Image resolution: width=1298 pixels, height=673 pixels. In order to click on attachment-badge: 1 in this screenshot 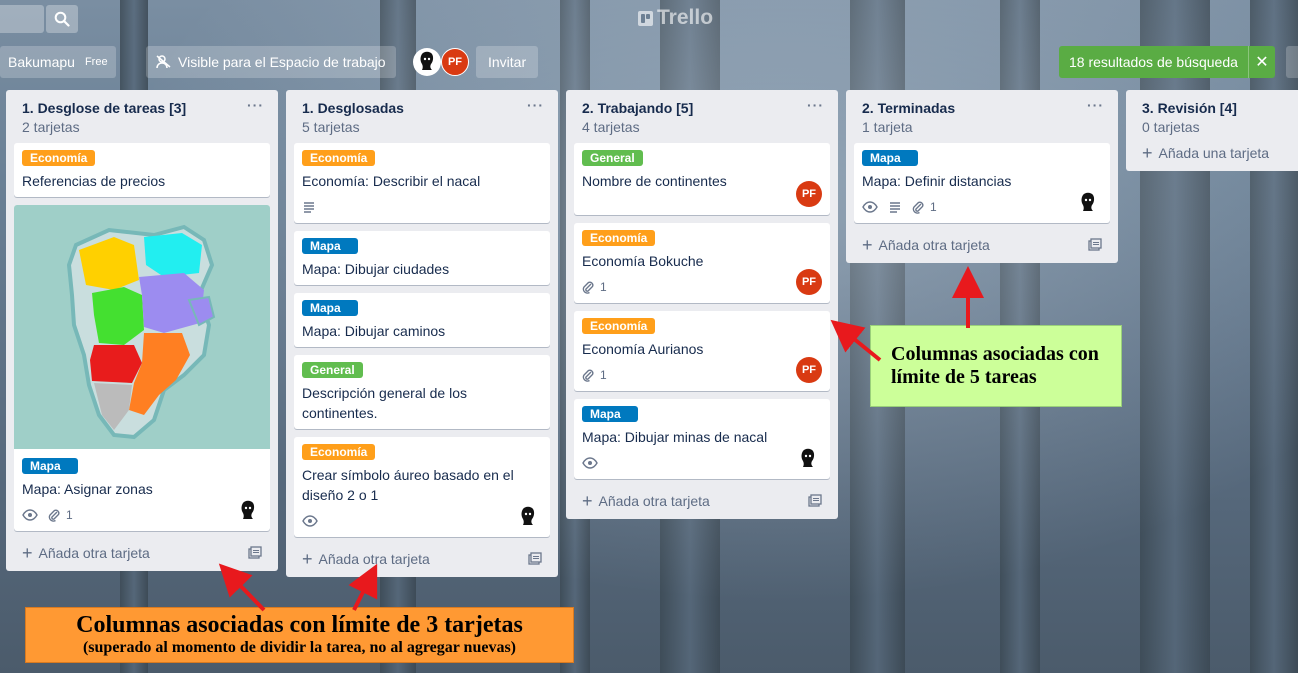, I will do `click(60, 515)`.